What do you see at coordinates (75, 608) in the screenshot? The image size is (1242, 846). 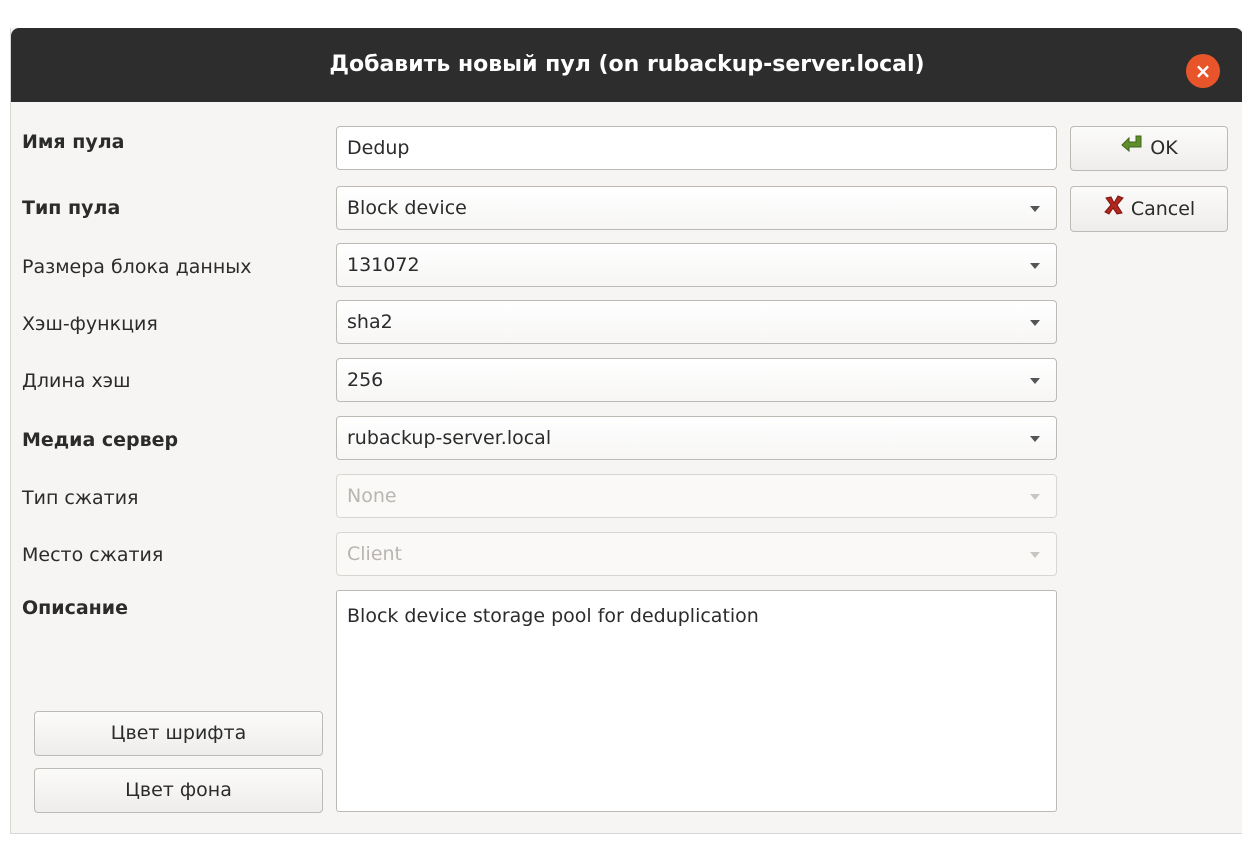 I see `description-label: Описание` at bounding box center [75, 608].